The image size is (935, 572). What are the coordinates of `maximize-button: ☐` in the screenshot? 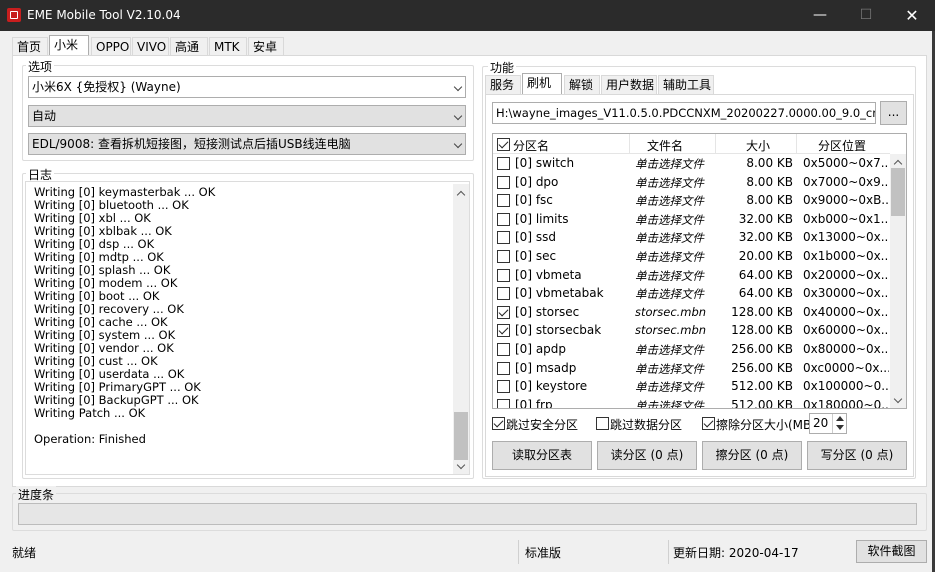 It's located at (866, 15).